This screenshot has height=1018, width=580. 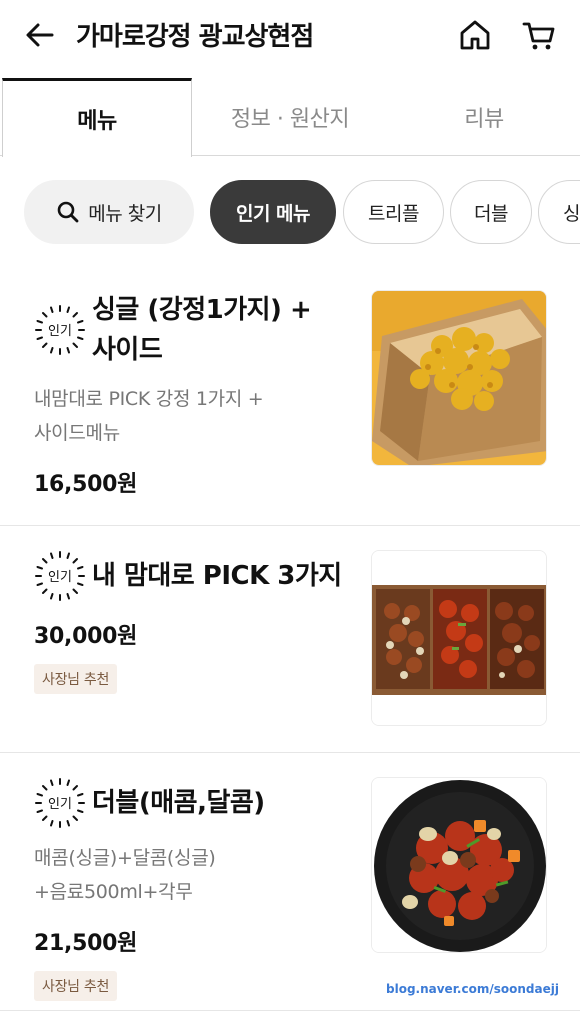 I want to click on chip-double: 더블, so click(x=491, y=212).